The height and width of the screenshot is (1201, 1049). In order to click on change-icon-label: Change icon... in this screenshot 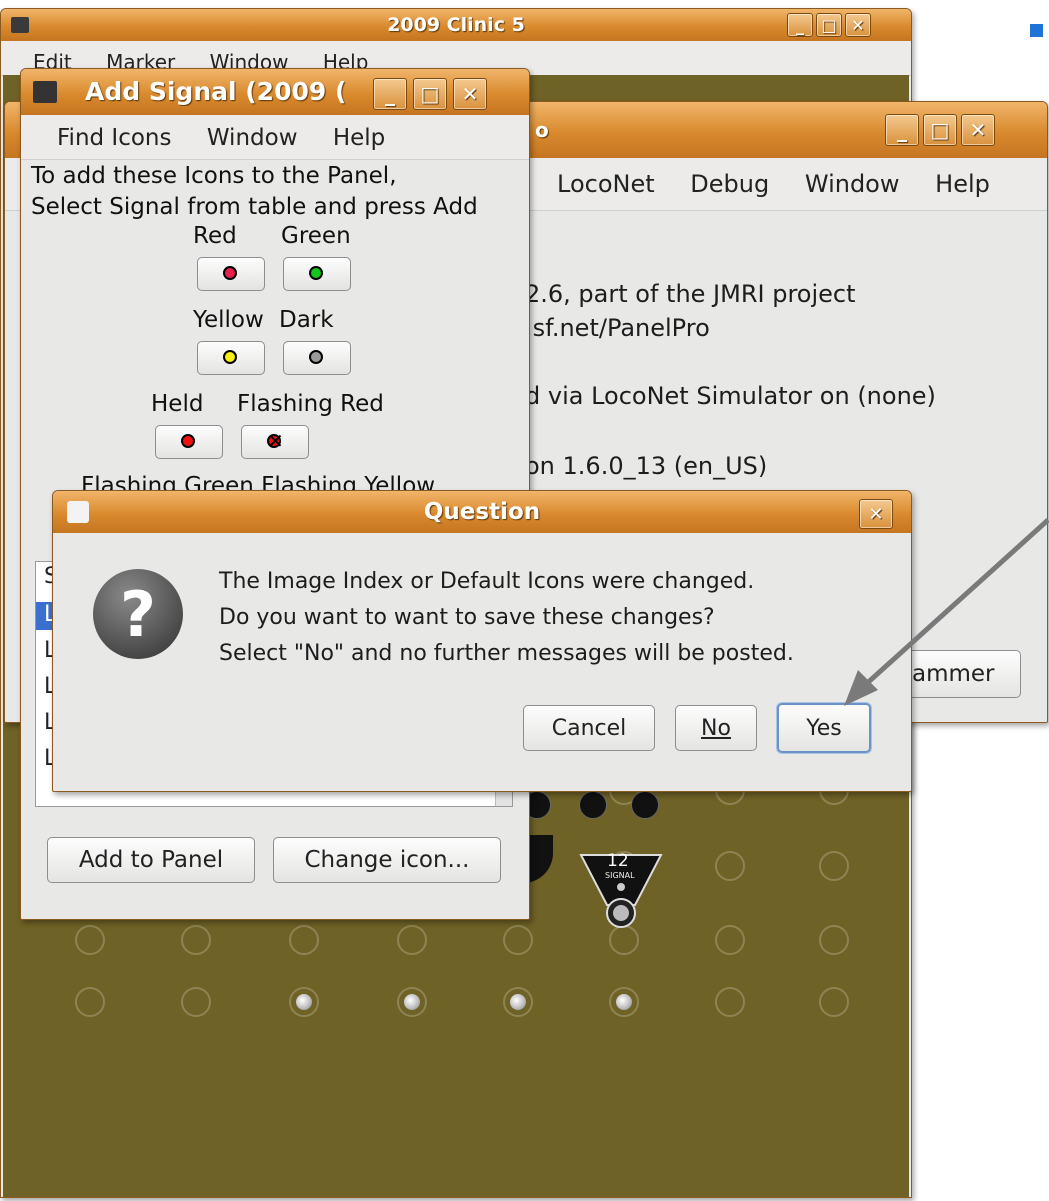, I will do `click(387, 860)`.